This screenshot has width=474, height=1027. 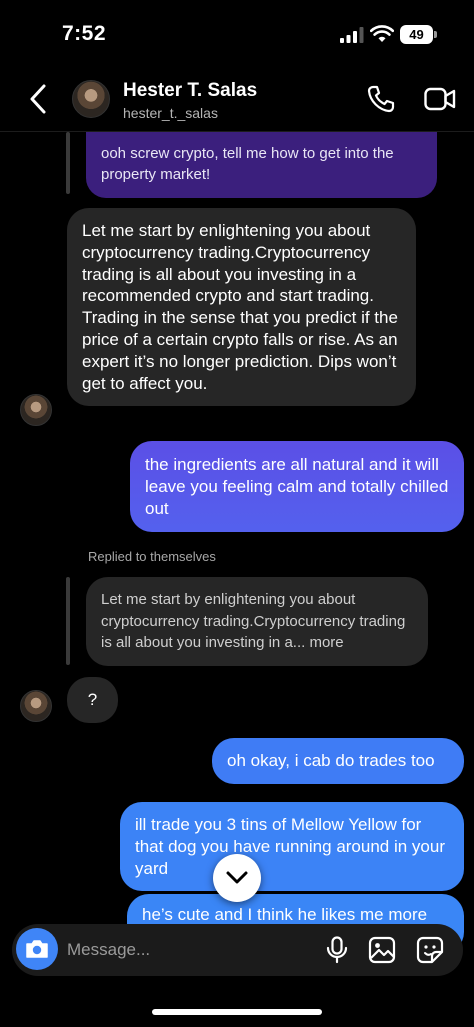 What do you see at coordinates (190, 91) in the screenshot?
I see `contact-name: Hester T. Salas` at bounding box center [190, 91].